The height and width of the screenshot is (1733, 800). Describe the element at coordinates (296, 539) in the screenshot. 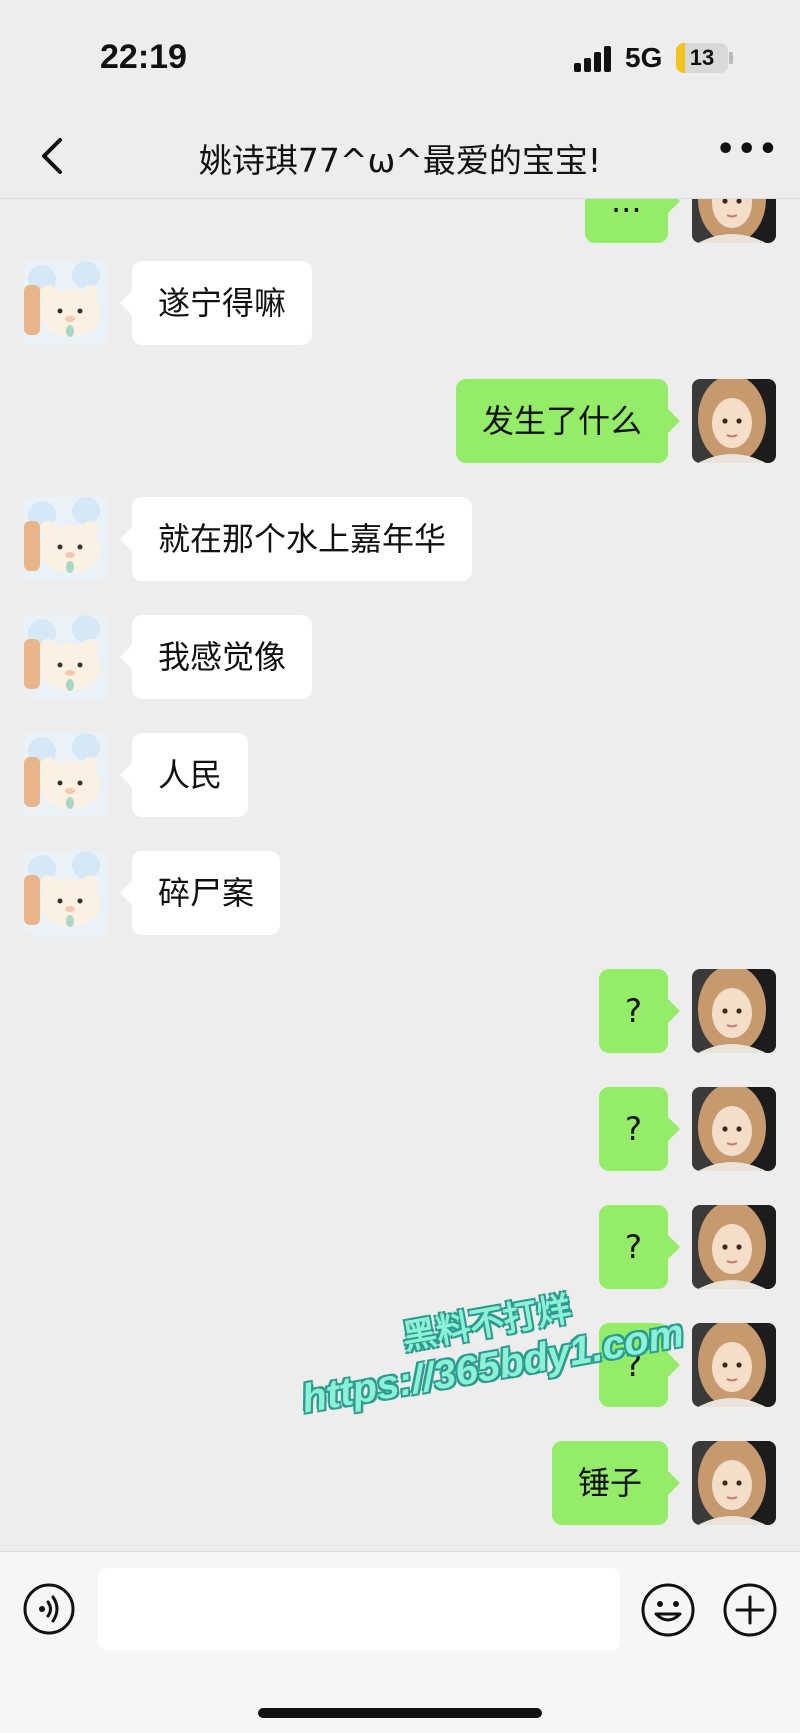

I see `message-bubble: 就在那个水上嘉年华` at that location.